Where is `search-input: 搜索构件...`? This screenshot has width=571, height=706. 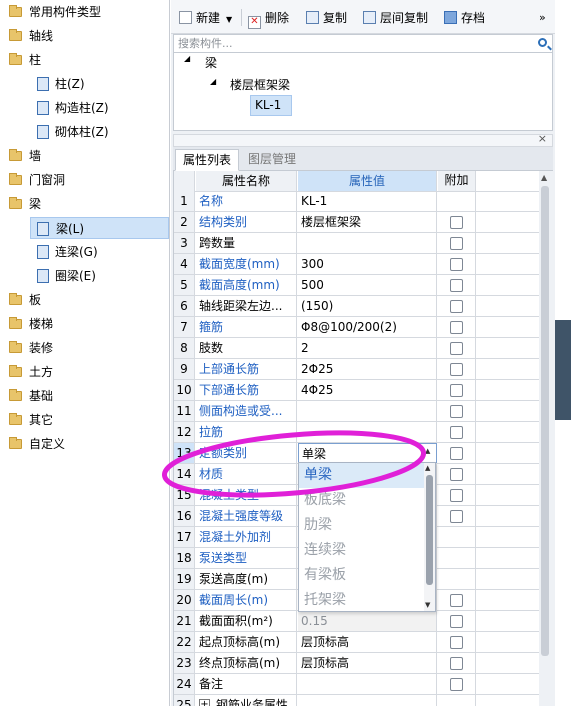 search-input: 搜索构件... is located at coordinates (363, 43).